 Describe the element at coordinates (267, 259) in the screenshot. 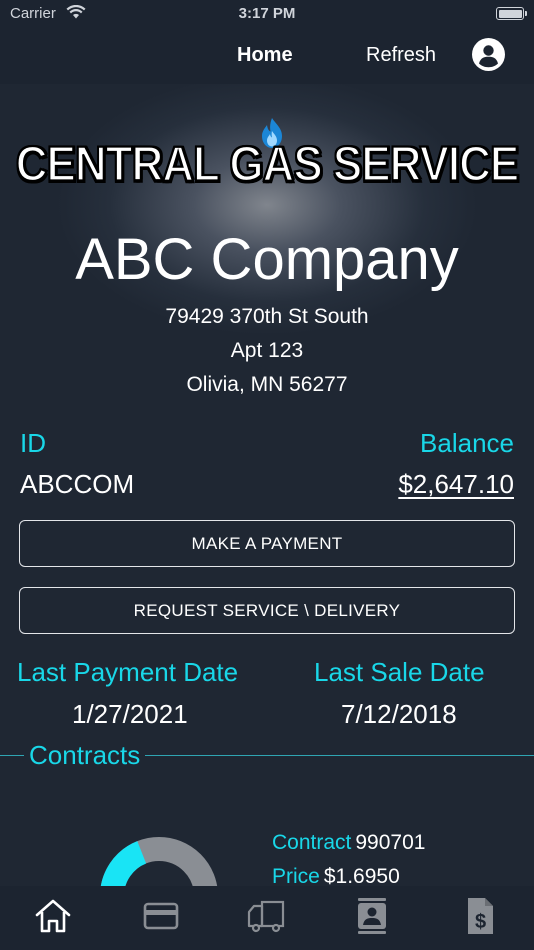

I see `company-name: ABC Company` at that location.